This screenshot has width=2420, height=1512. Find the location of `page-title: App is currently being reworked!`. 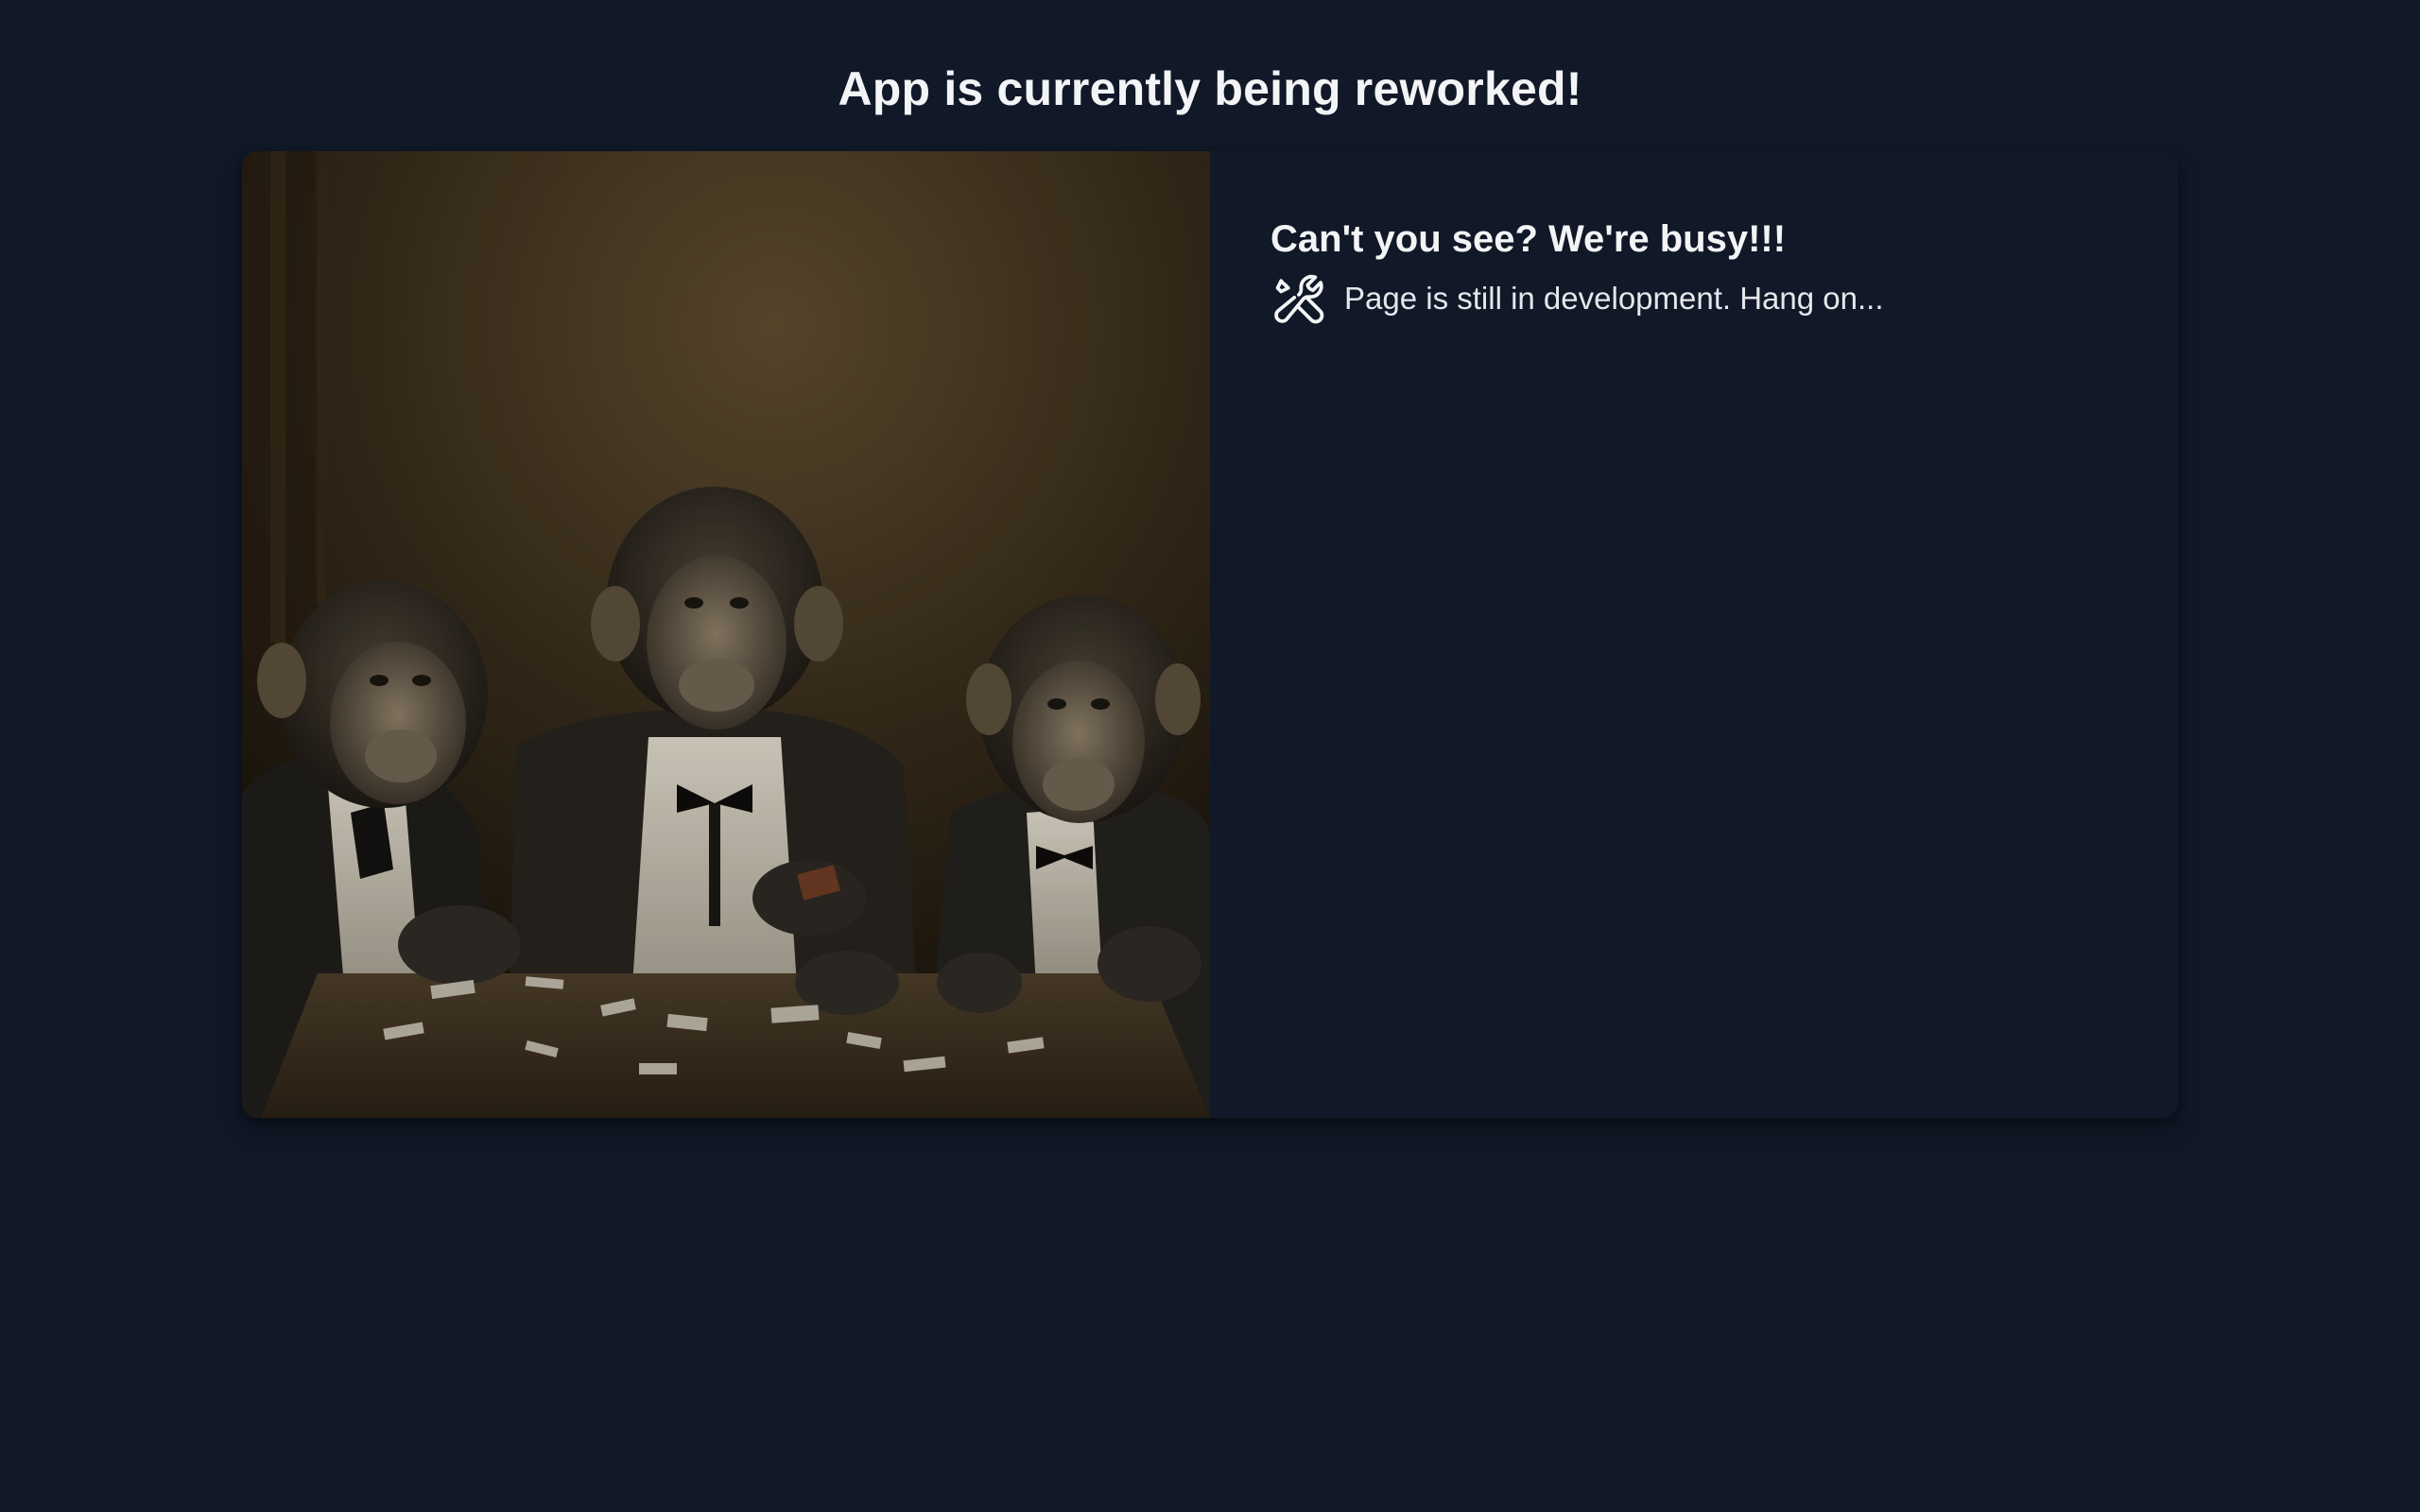

page-title: App is currently being reworked! is located at coordinates (1210, 88).